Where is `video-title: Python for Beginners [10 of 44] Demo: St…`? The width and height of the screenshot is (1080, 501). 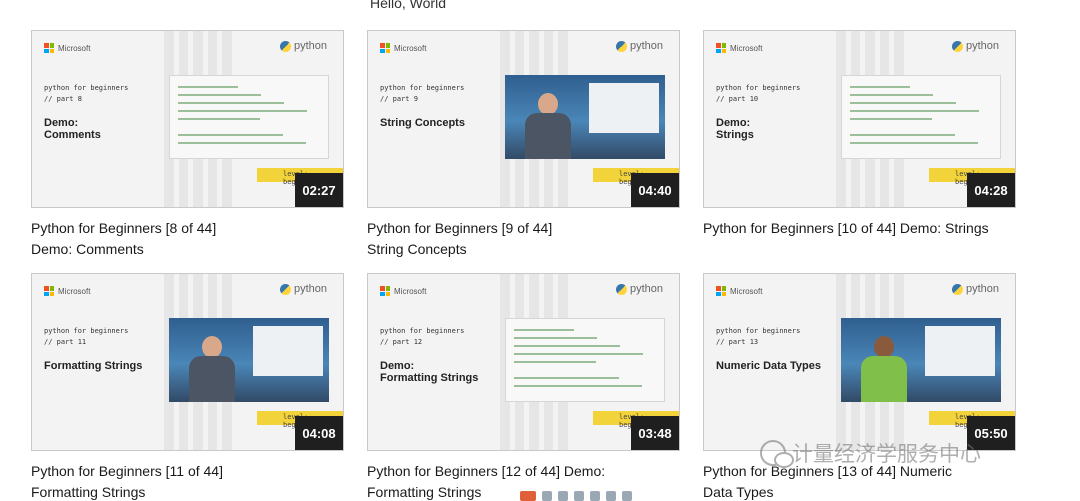 video-title: Python for Beginners [10 of 44] Demo: St… is located at coordinates (859, 228).